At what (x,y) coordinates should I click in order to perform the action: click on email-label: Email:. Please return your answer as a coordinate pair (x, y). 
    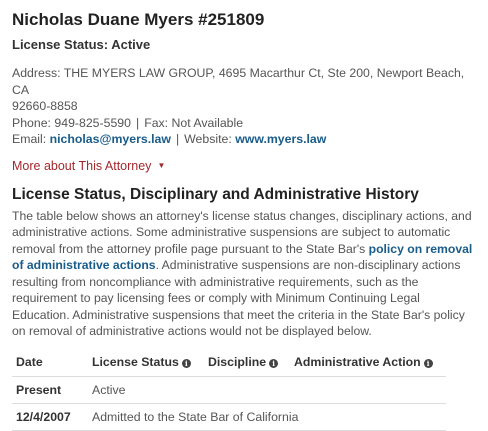
    Looking at the image, I should click on (29, 139).